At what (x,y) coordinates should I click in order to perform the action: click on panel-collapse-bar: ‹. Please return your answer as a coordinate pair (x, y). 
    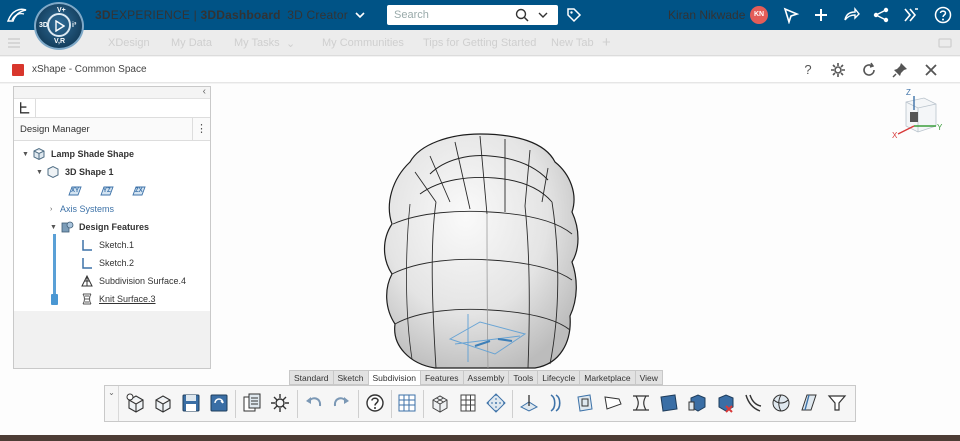
    Looking at the image, I should click on (112, 92).